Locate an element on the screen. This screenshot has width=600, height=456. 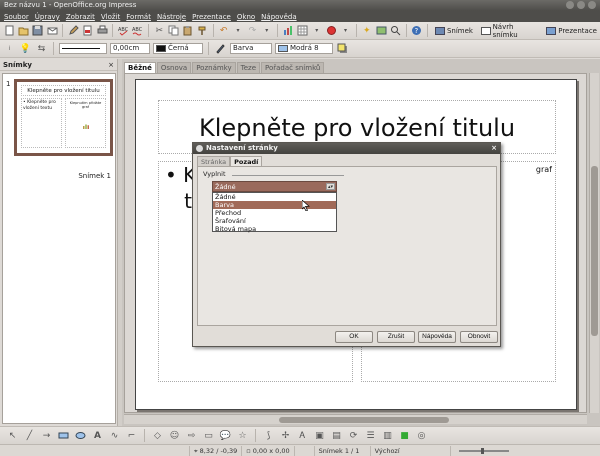
menu-nastroje: Nástroje is located at coordinates (171, 17).